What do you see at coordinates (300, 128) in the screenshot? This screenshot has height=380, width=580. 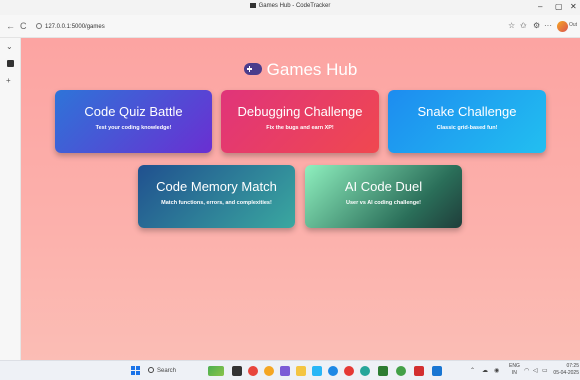 I see `card-subtitle: Fix the bugs and earn XP!` at bounding box center [300, 128].